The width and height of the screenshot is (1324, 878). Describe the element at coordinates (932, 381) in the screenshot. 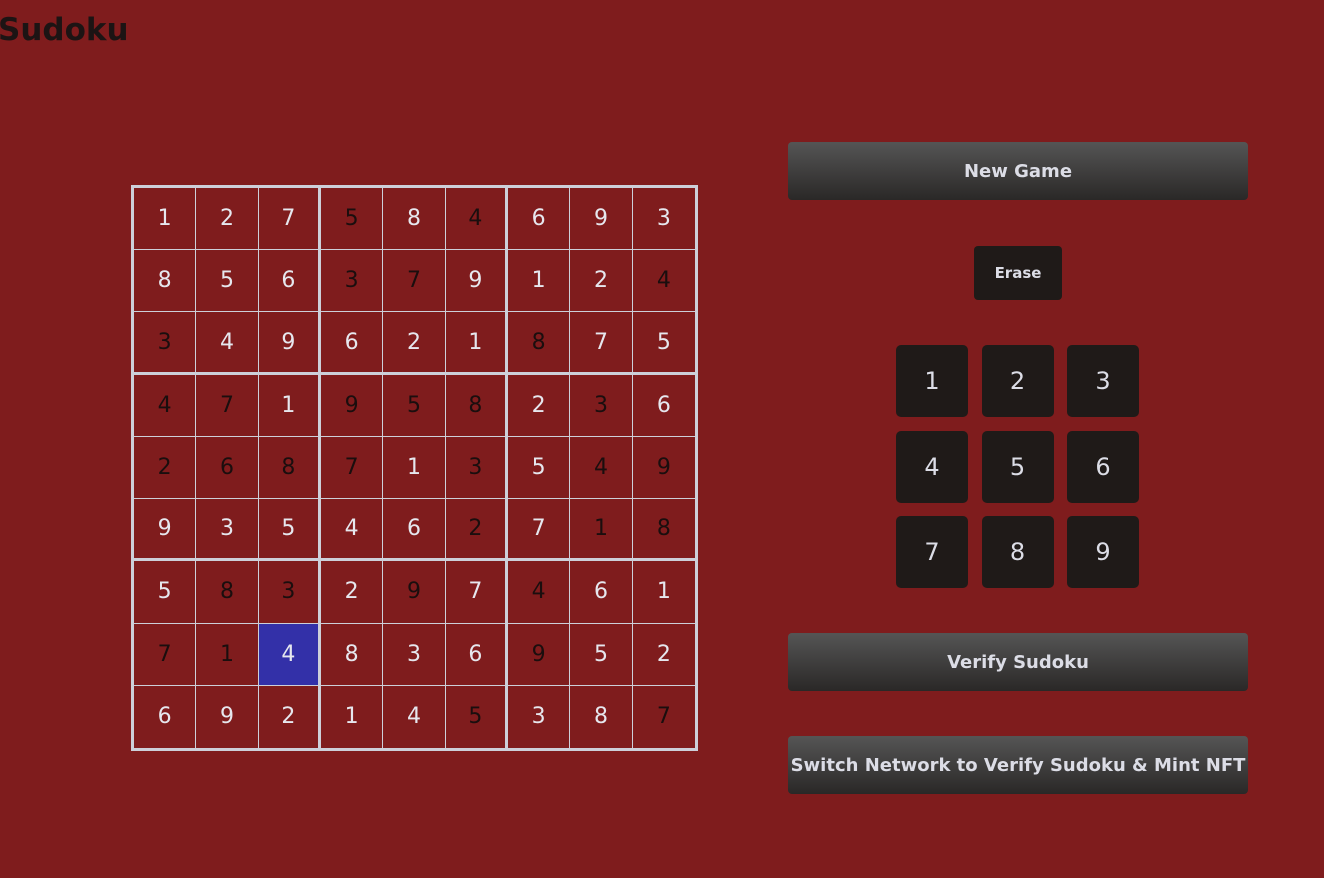

I see `numpad-button-1: 1` at that location.